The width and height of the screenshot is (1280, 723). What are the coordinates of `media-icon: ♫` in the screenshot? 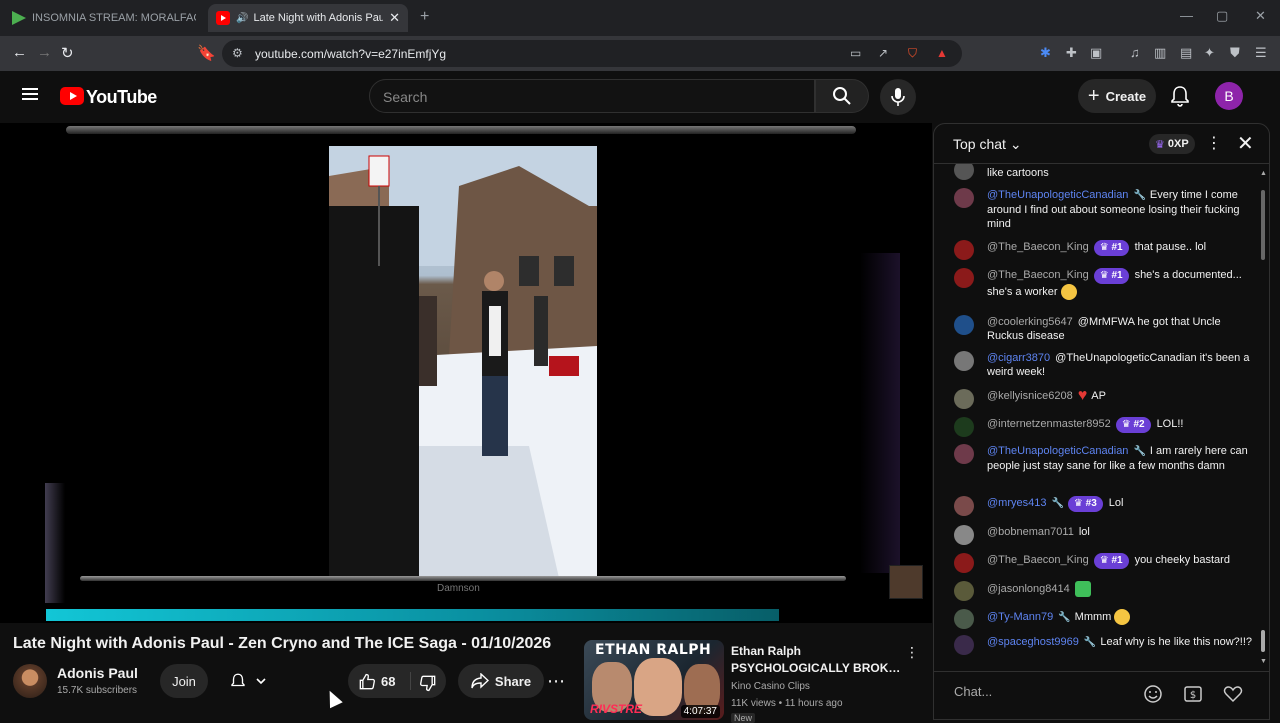 It's located at (1135, 52).